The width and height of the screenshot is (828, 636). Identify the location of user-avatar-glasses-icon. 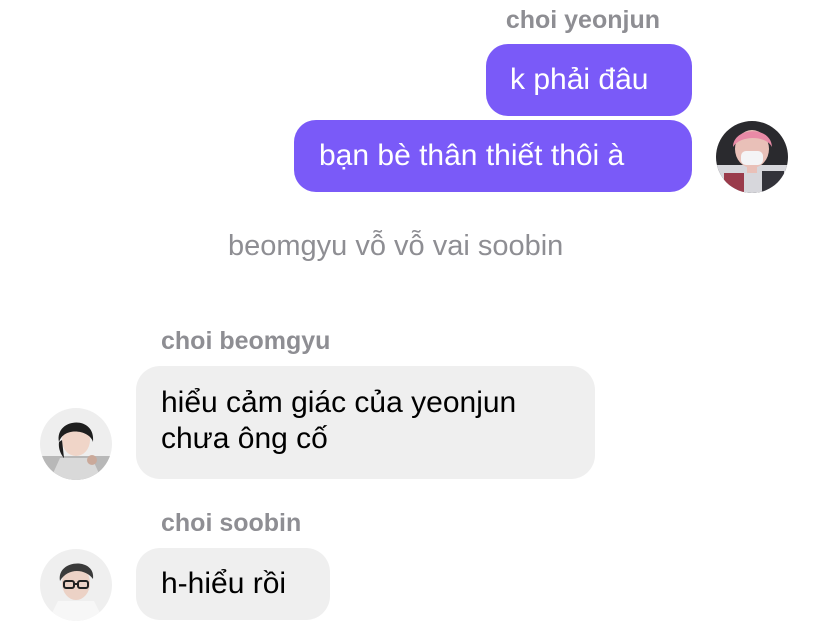
(76, 585).